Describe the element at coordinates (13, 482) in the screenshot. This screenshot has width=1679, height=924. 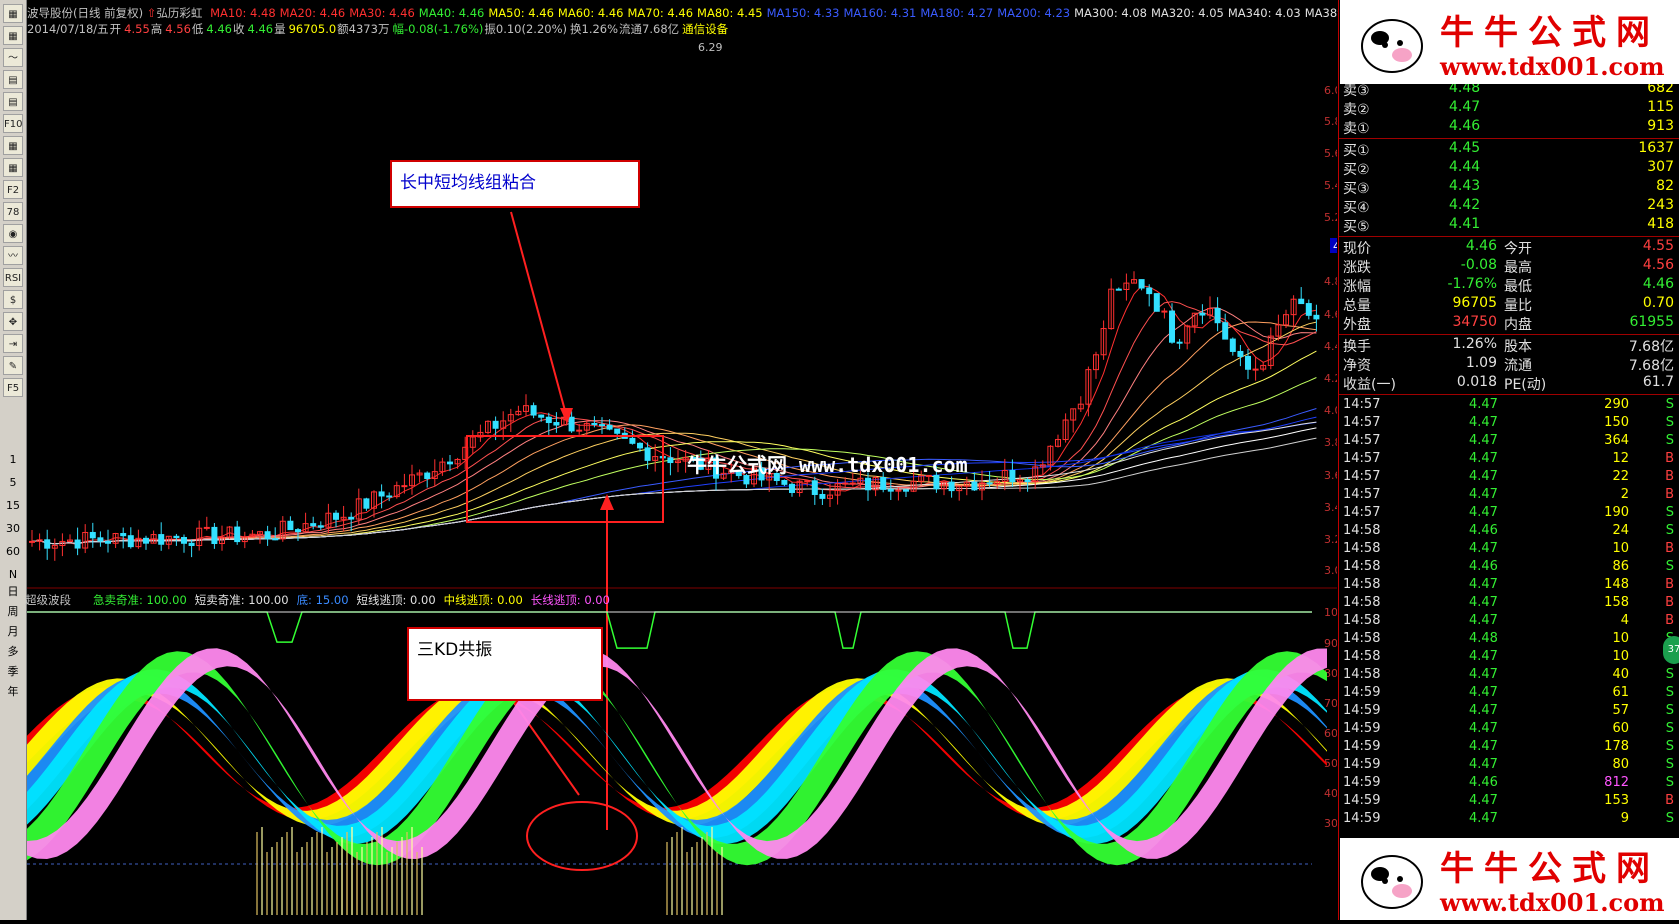
I see `period-5: 5` at that location.